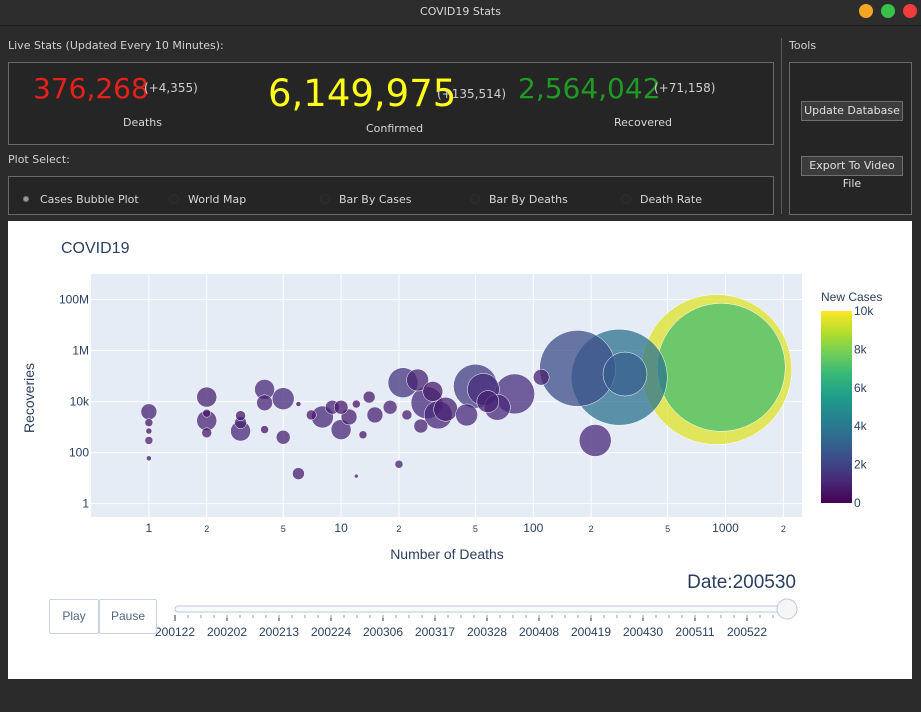 The height and width of the screenshot is (712, 921). I want to click on radio-label: World Map, so click(217, 199).